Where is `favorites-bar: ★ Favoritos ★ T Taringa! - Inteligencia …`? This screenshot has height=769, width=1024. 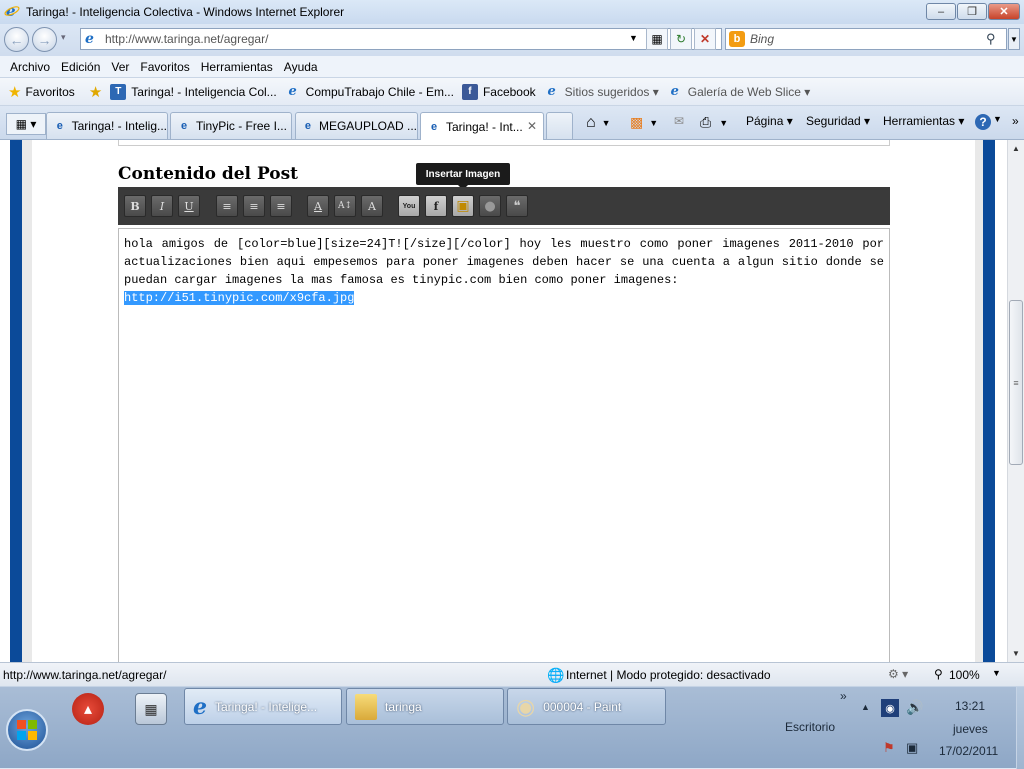
favorites-bar: ★ Favoritos ★ T Taringa! - Inteligencia … is located at coordinates (512, 92).